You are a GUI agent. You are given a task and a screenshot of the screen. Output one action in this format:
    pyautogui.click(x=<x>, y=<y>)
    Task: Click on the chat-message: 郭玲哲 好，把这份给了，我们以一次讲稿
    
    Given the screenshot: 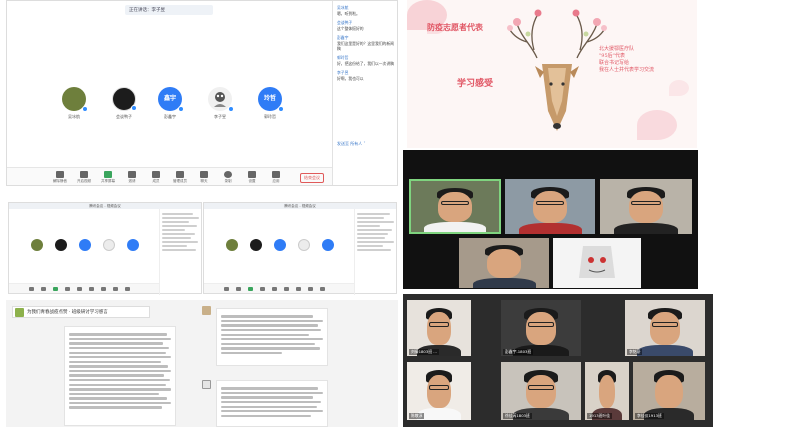 What is the action you would take?
    pyautogui.click(x=365, y=60)
    